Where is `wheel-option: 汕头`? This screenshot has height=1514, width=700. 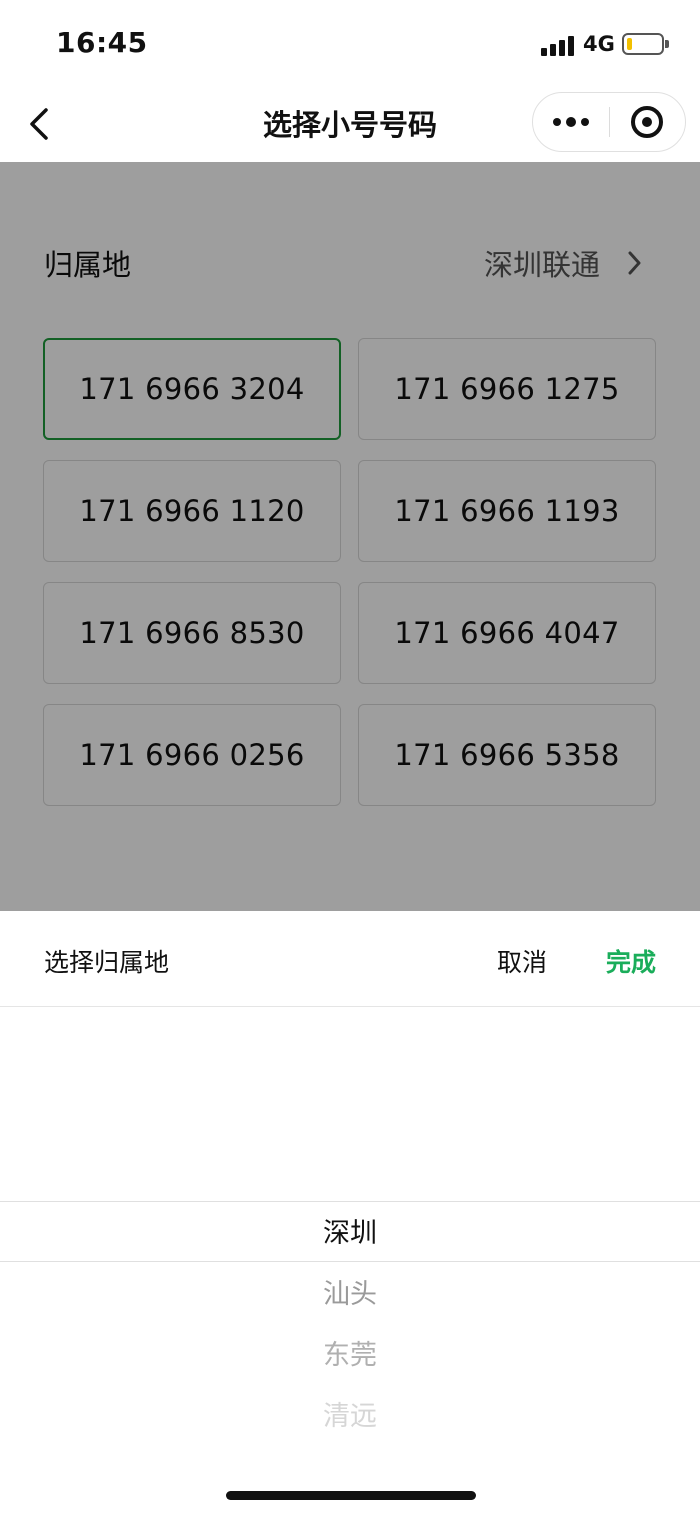
wheel-option: 汕头 is located at coordinates (350, 1291).